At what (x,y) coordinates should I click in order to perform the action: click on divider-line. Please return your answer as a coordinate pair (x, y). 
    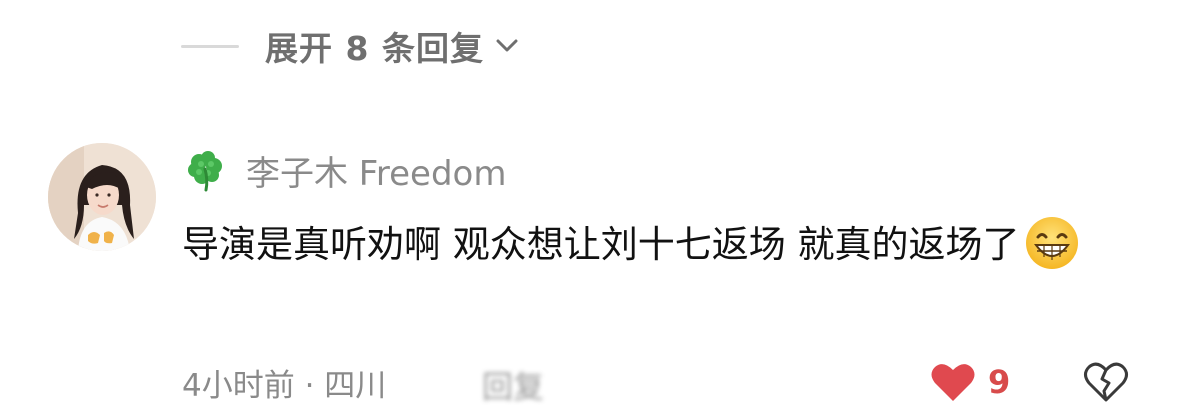
    Looking at the image, I should click on (210, 46).